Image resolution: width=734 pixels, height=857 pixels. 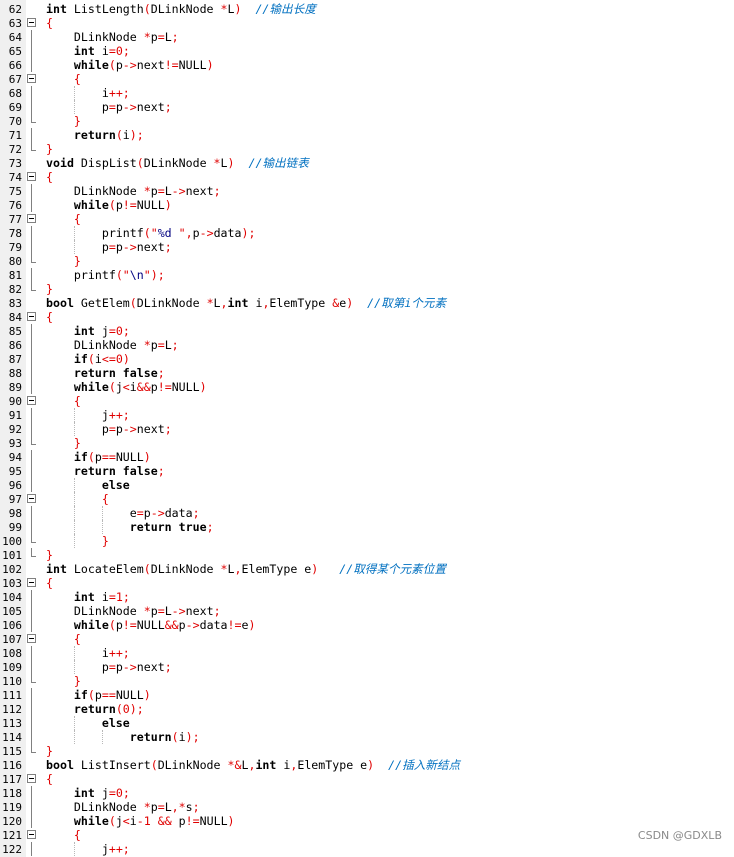 I want to click on code-text: i++;, so click(x=88, y=93).